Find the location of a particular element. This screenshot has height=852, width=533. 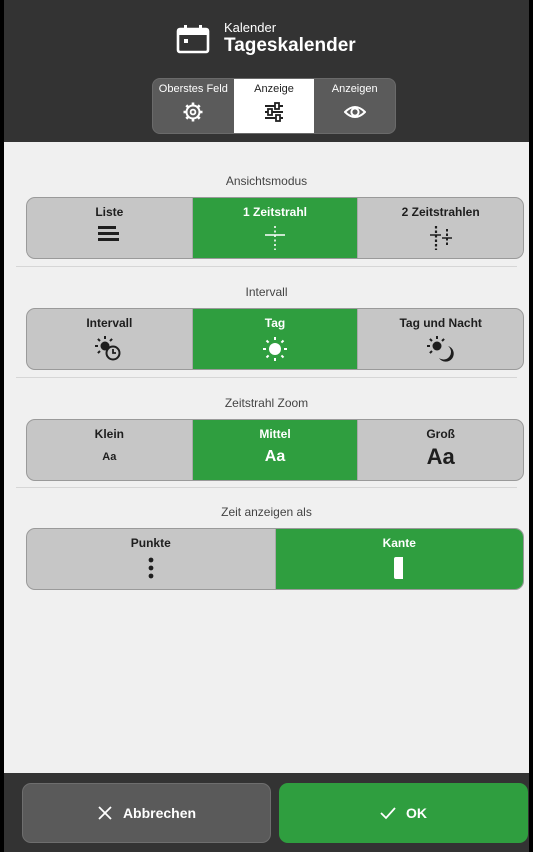

option-label: Intervall is located at coordinates (109, 323).